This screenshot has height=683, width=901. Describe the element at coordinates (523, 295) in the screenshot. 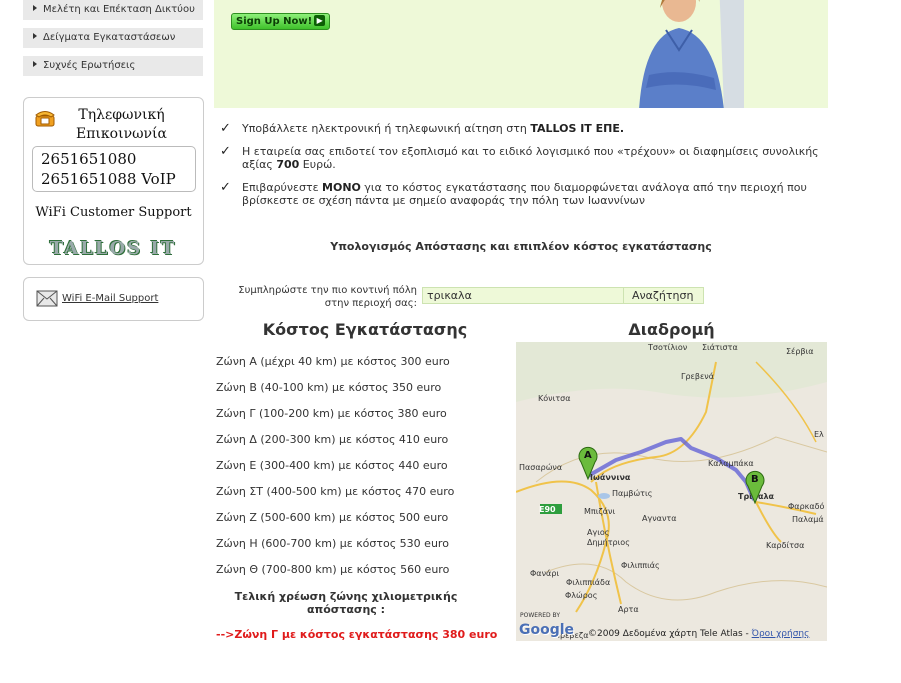

I see `city-search-input` at that location.